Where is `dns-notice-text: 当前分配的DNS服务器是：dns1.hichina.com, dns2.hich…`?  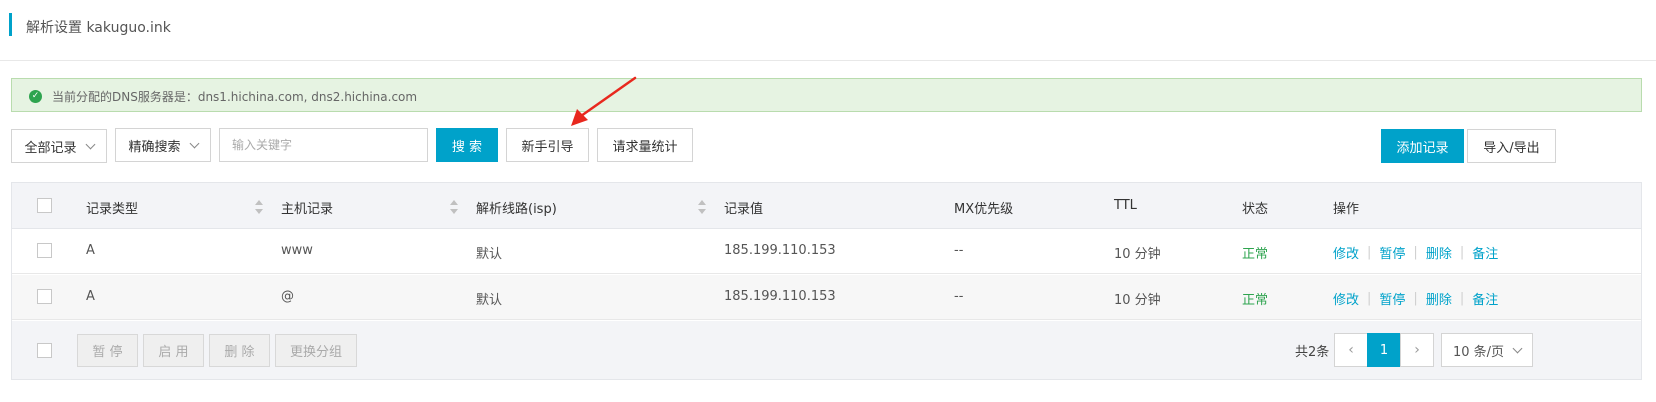
dns-notice-text: 当前分配的DNS服务器是：dns1.hichina.com, dns2.hich… is located at coordinates (235, 97).